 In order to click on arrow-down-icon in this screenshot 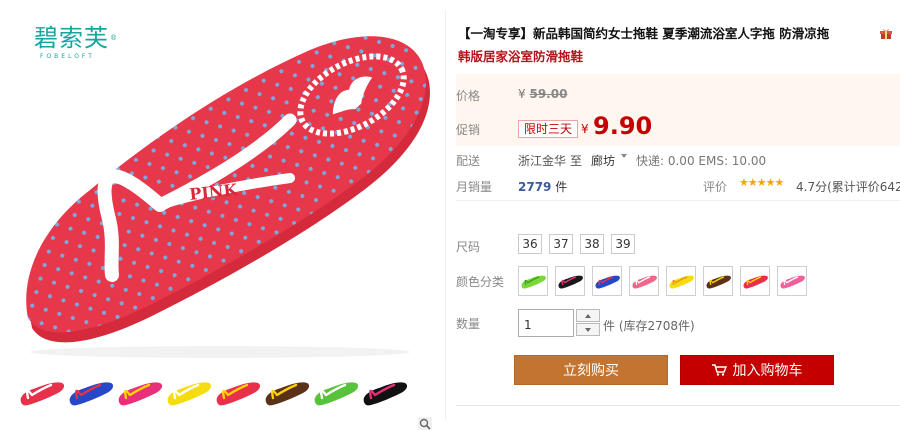, I will do `click(588, 330)`.